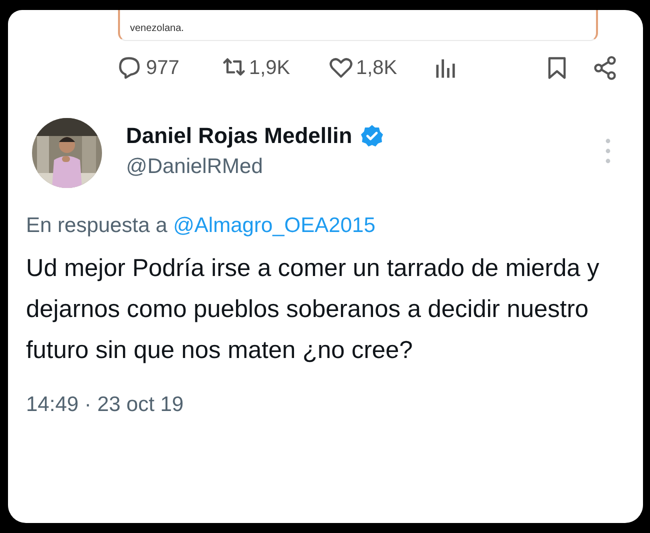 This screenshot has height=533, width=650. Describe the element at coordinates (97, 225) in the screenshot. I see `reply-to-label: En respuesta a` at that location.